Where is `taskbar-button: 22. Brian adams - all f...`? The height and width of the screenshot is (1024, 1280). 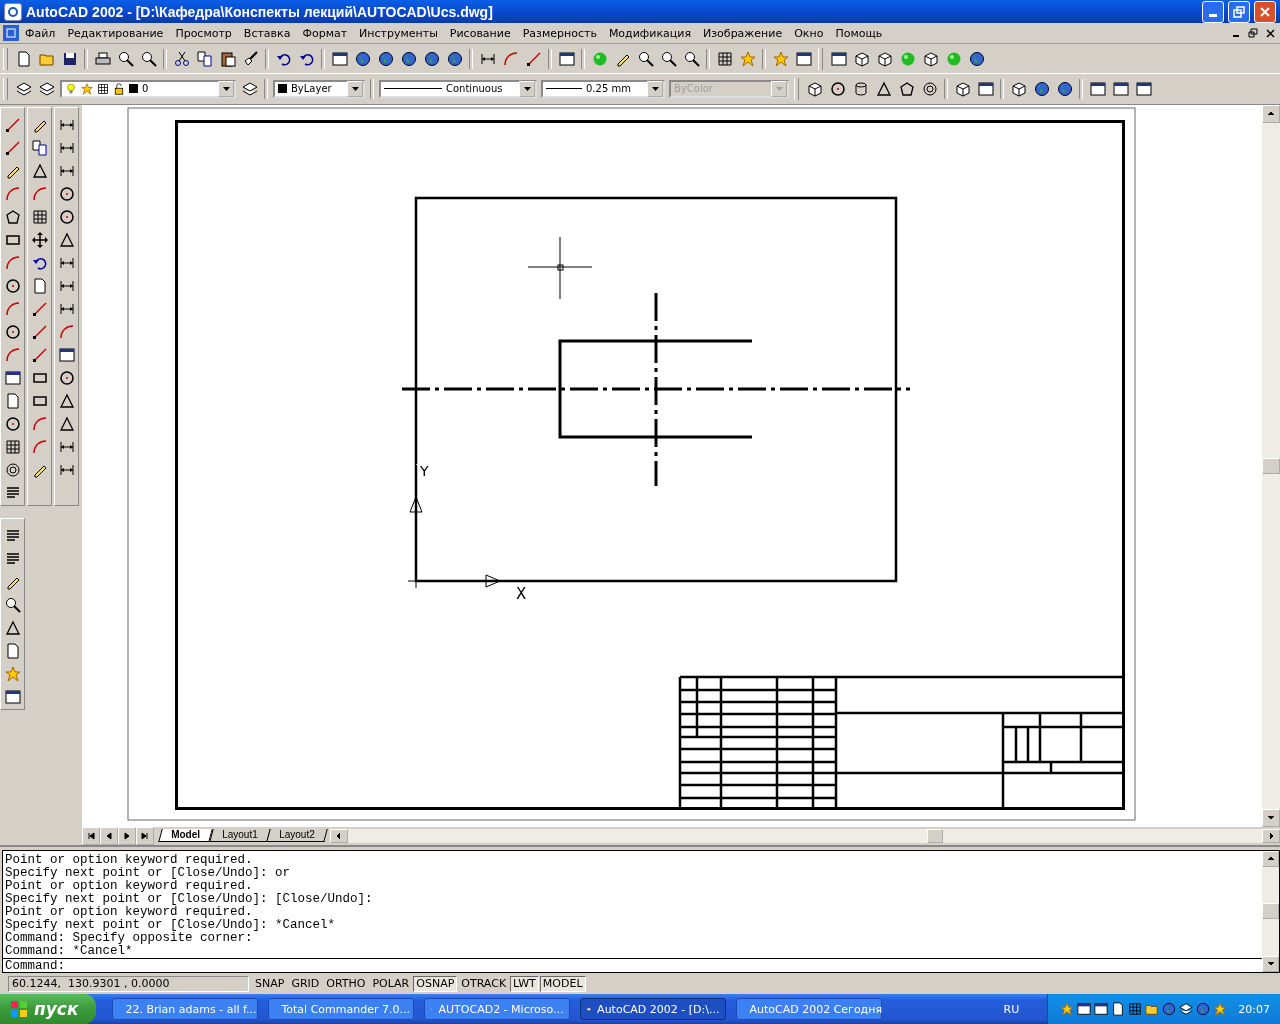
taskbar-button: 22. Brian adams - all f... is located at coordinates (185, 1009).